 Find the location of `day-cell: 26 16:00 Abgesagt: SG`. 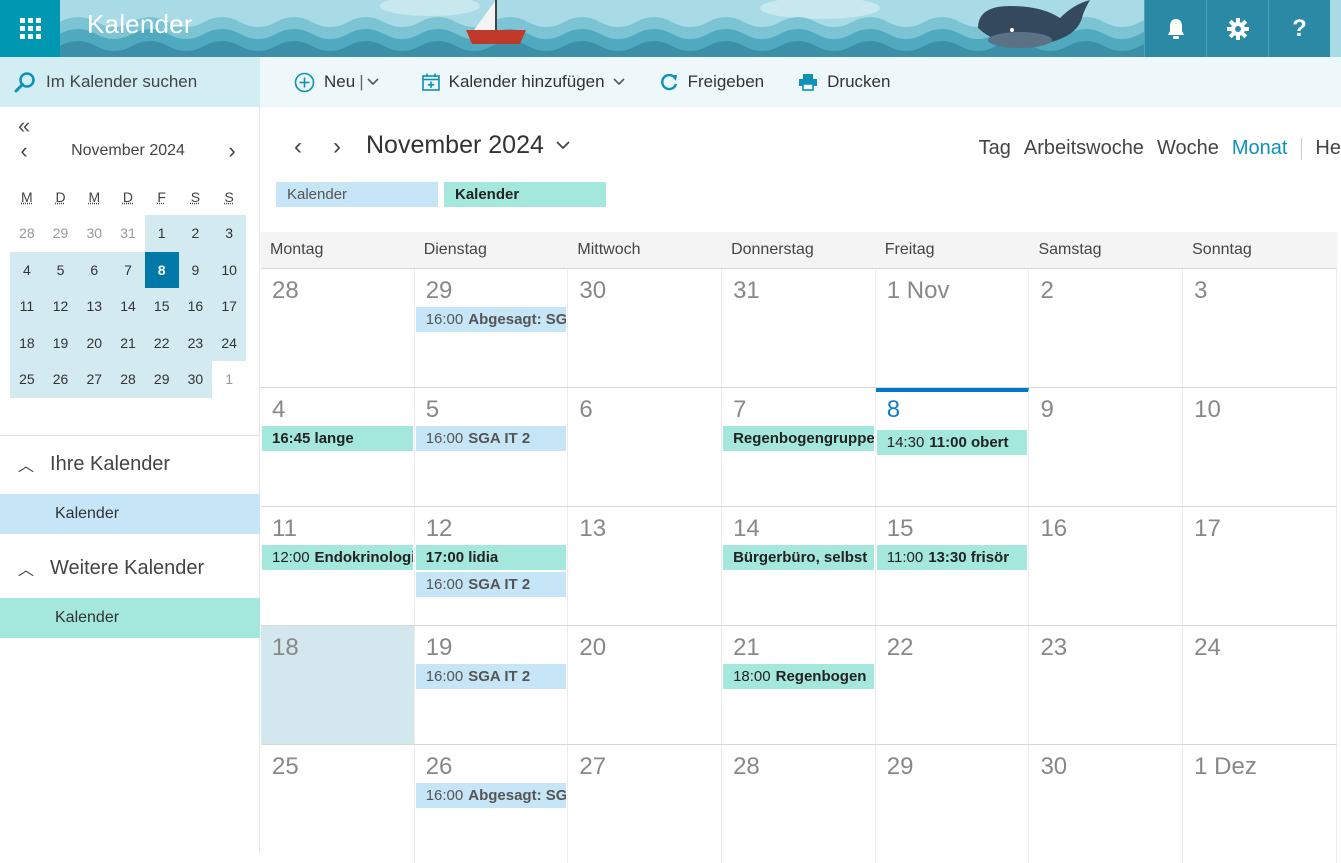

day-cell: 26 16:00 Abgesagt: SG is located at coordinates (492, 804).